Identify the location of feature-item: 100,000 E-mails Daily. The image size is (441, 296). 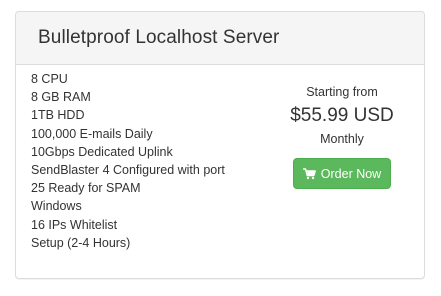
(92, 133).